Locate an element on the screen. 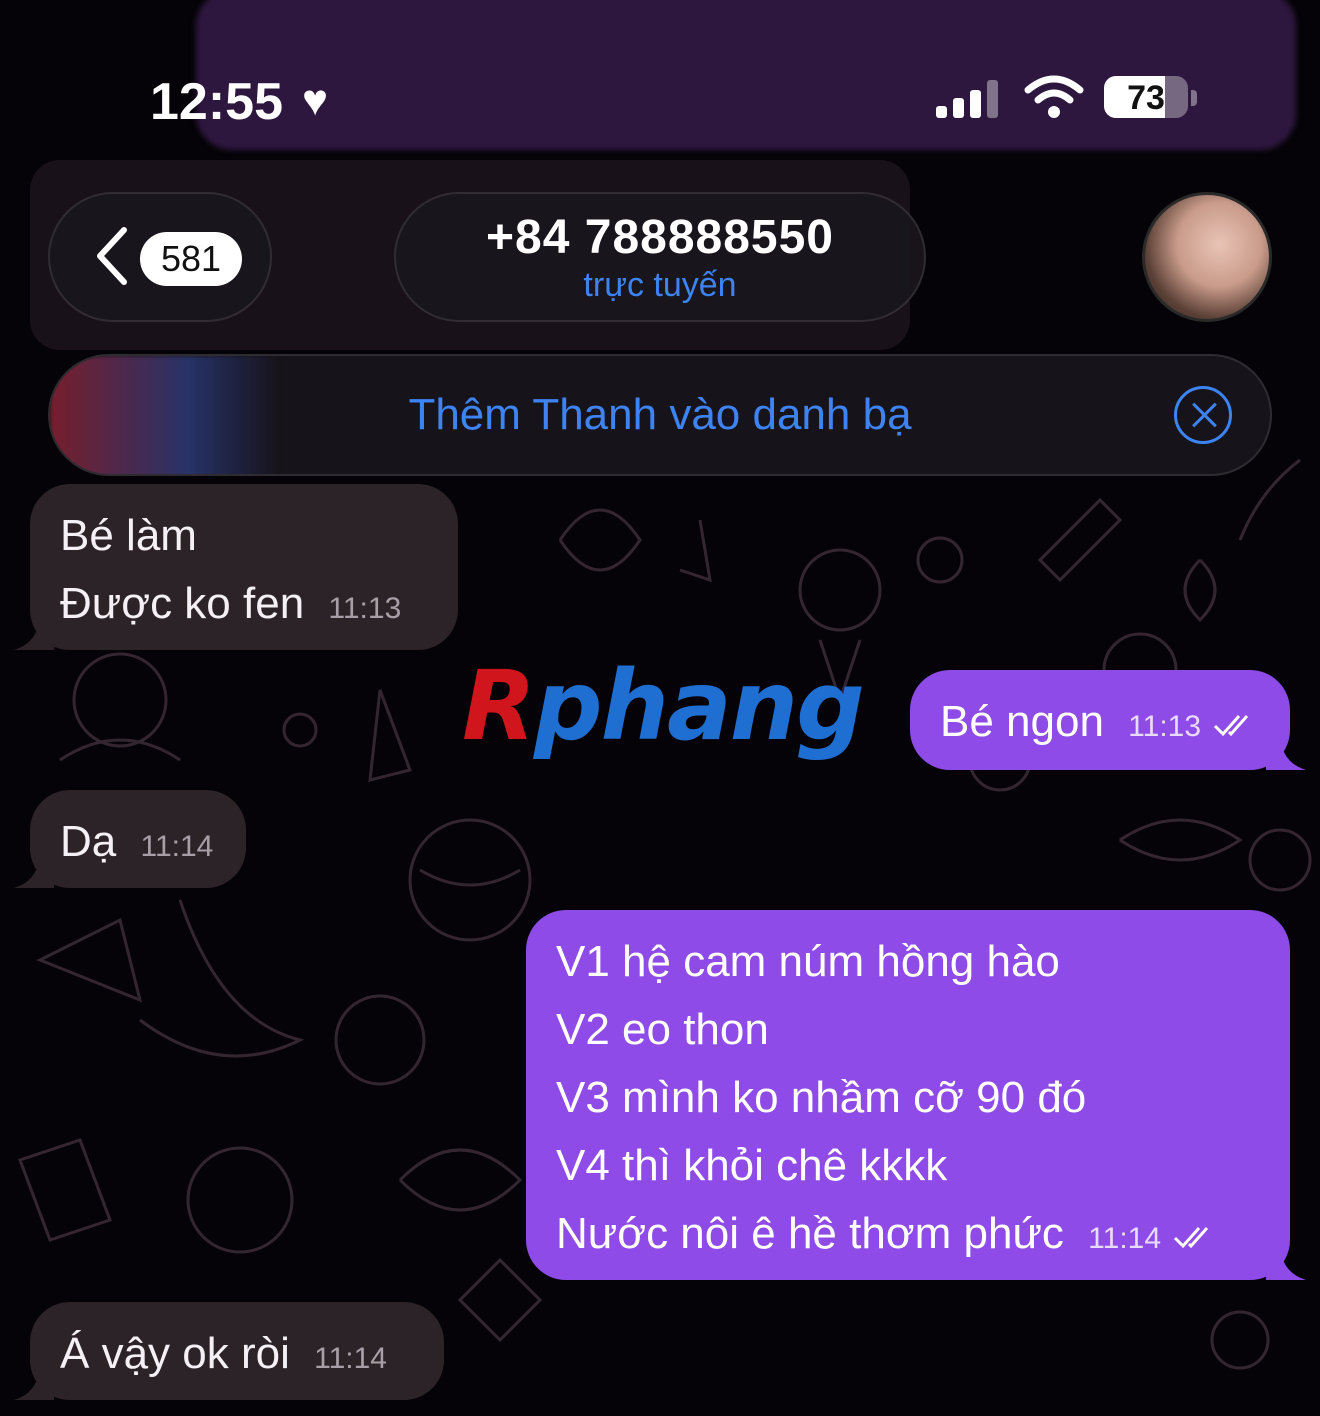 This screenshot has height=1416, width=1320. message-text: V2 eo thon is located at coordinates (662, 1029).